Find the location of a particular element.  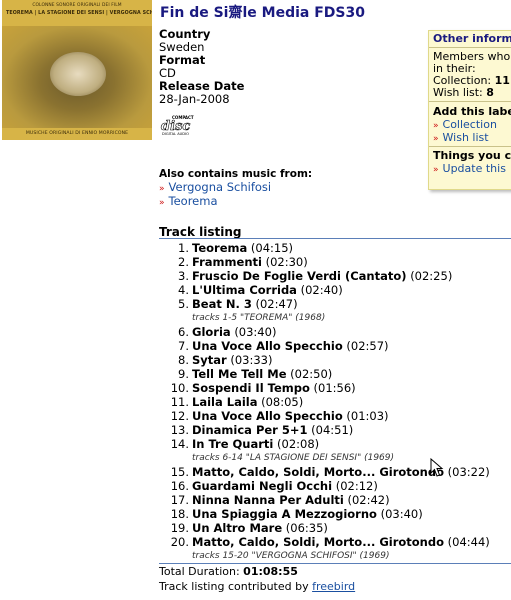

track-title: Matto, Caldo, Soldi, Morto... Girotondo is located at coordinates (318, 472).